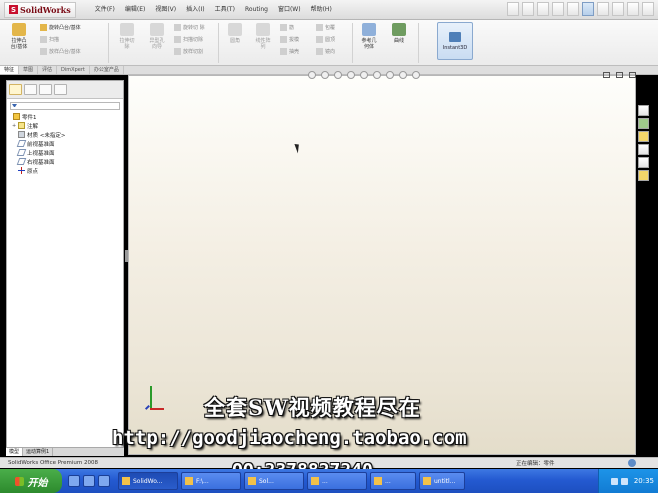 This screenshot has height=493, width=658. I want to click on feature-manager-tab-icon, so click(15, 89).